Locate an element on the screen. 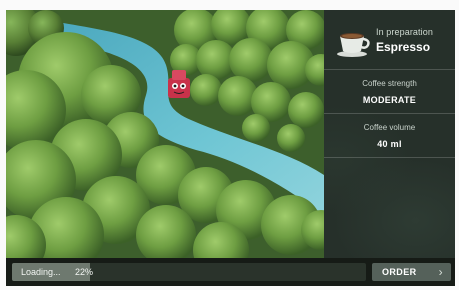 The height and width of the screenshot is (290, 459). strength-label: Coffee strength is located at coordinates (389, 83).